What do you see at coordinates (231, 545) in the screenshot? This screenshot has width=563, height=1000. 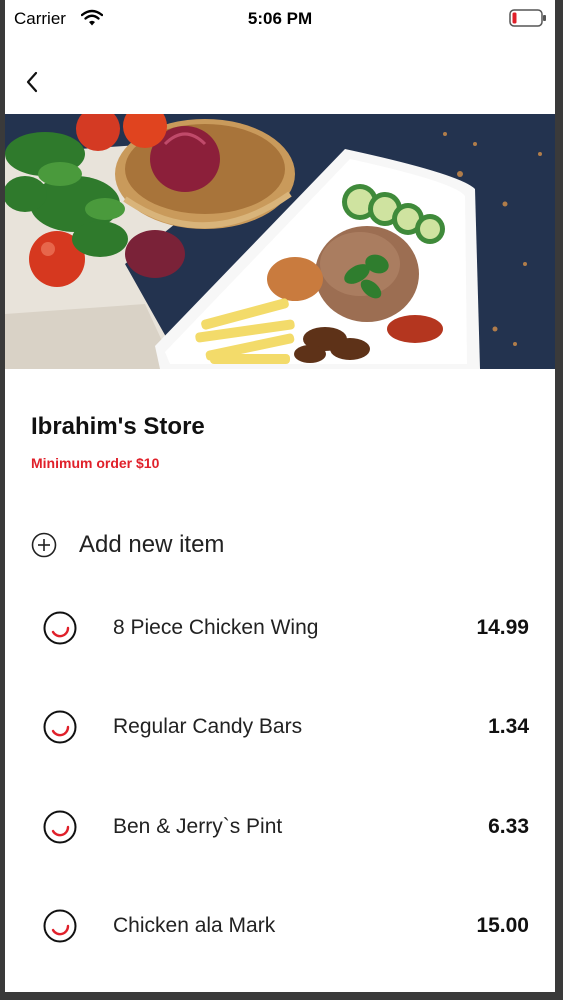 I see `add-new-item-button: Add new item` at bounding box center [231, 545].